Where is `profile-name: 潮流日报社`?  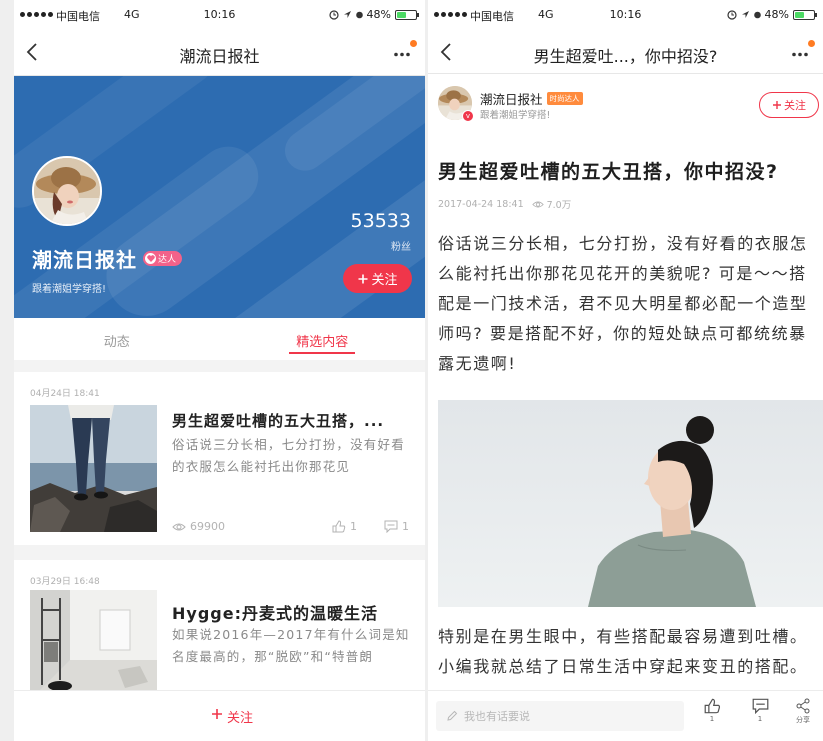 profile-name: 潮流日报社 is located at coordinates (84, 260).